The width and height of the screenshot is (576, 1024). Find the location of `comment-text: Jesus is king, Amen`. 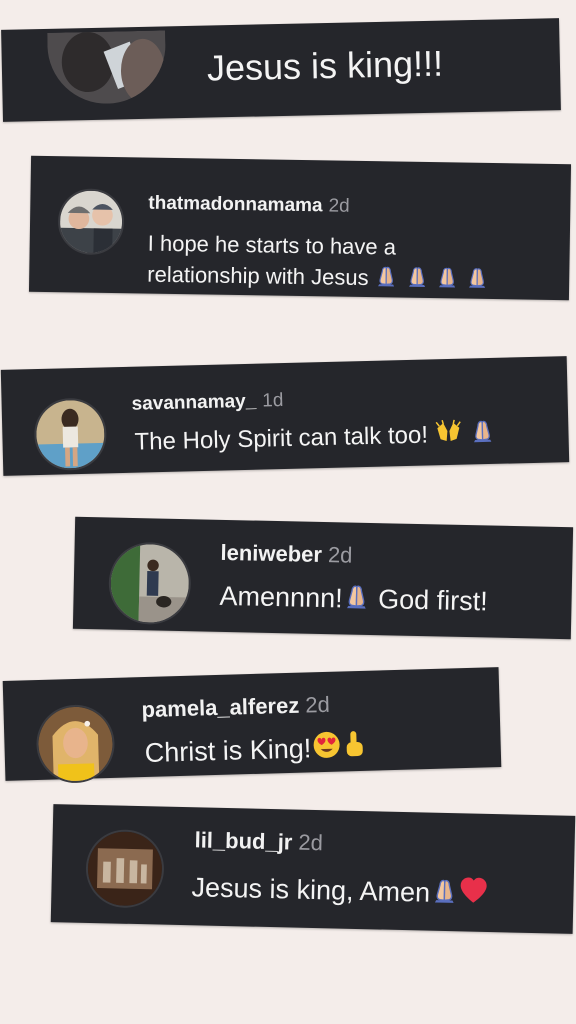

comment-text: Jesus is king, Amen is located at coordinates (339, 889).